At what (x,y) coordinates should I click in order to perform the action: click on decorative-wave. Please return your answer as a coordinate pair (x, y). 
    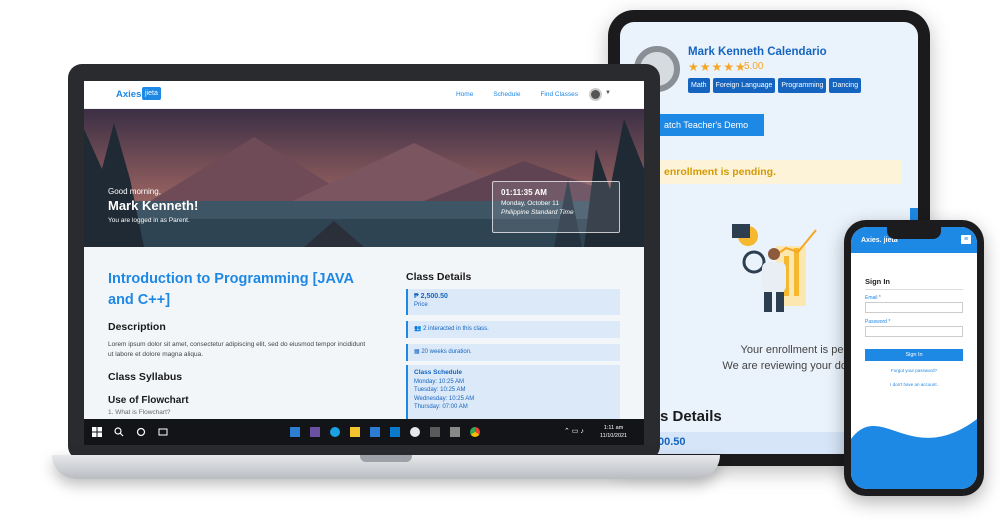
    Looking at the image, I should click on (914, 454).